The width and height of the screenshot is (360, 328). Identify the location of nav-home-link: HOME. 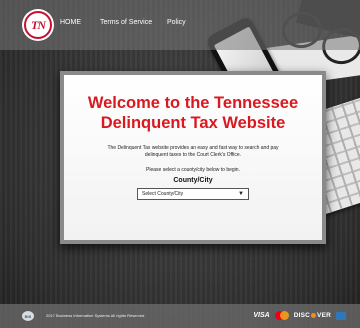
(70, 22).